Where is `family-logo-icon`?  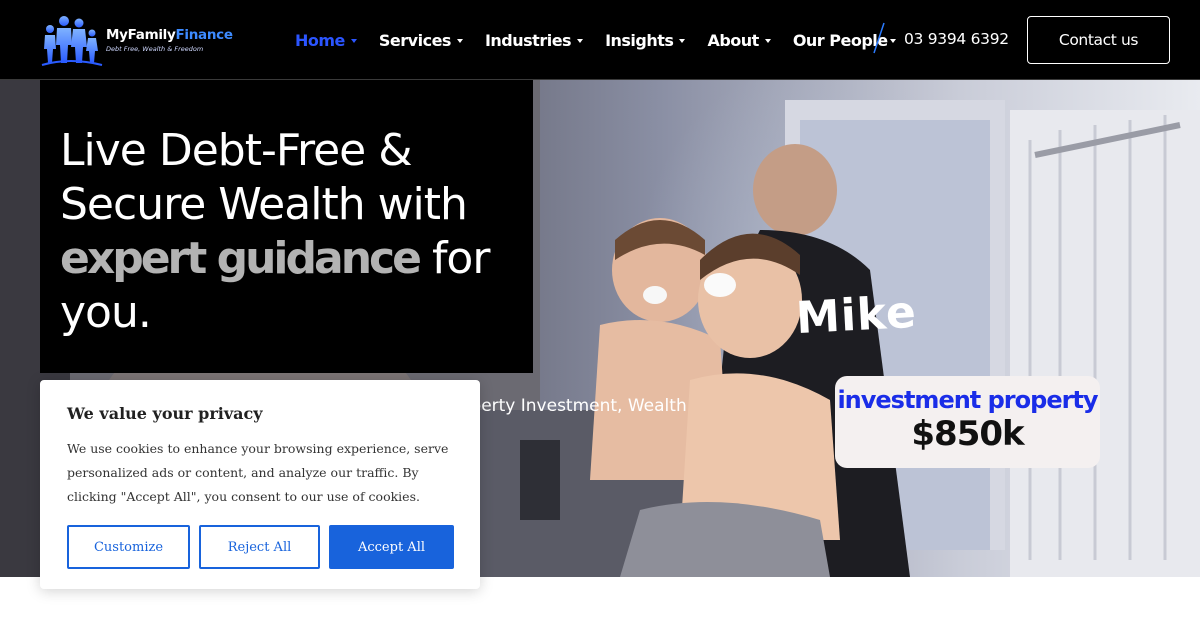 family-logo-icon is located at coordinates (72, 41).